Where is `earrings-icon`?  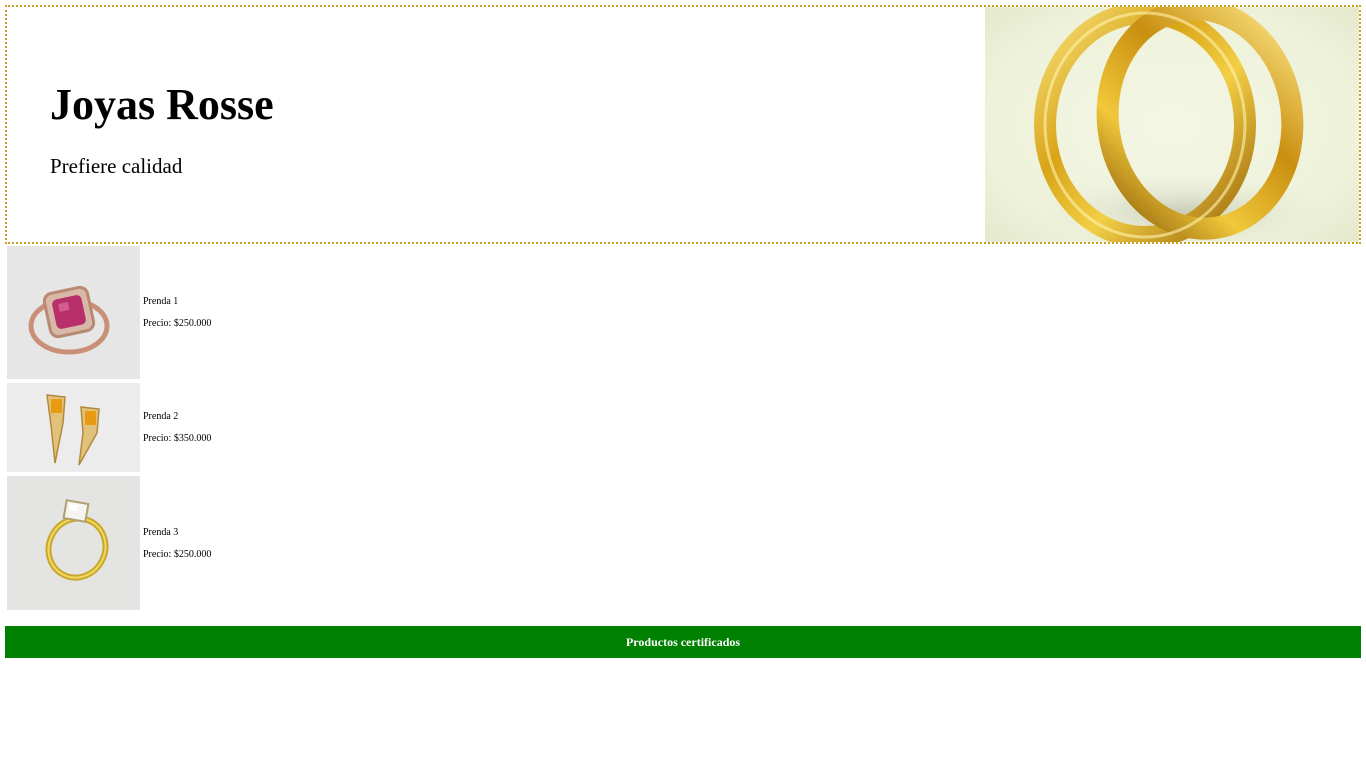 earrings-icon is located at coordinates (73, 427).